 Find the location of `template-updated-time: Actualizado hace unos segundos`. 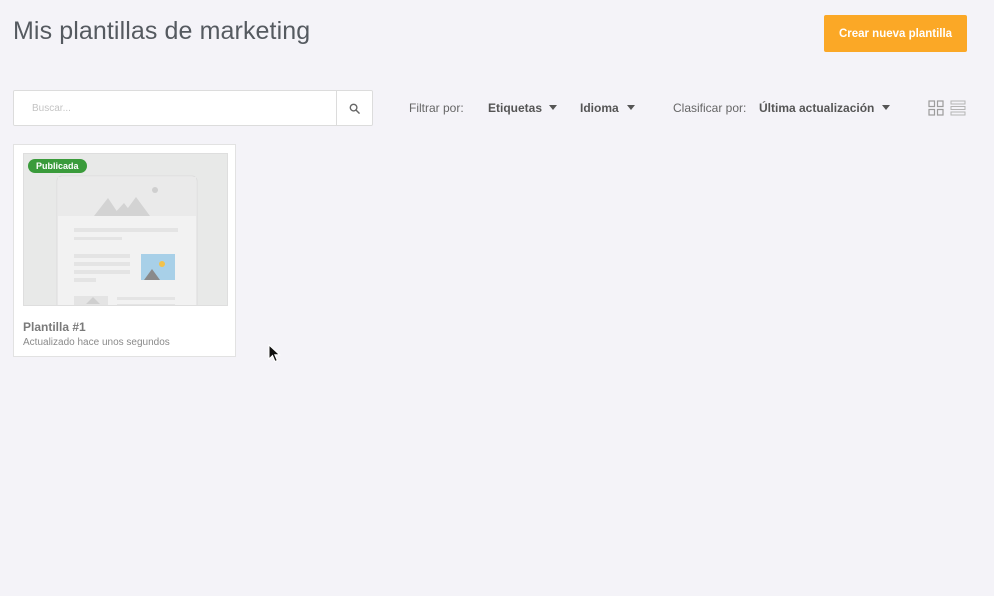

template-updated-time: Actualizado hace unos segundos is located at coordinates (96, 342).